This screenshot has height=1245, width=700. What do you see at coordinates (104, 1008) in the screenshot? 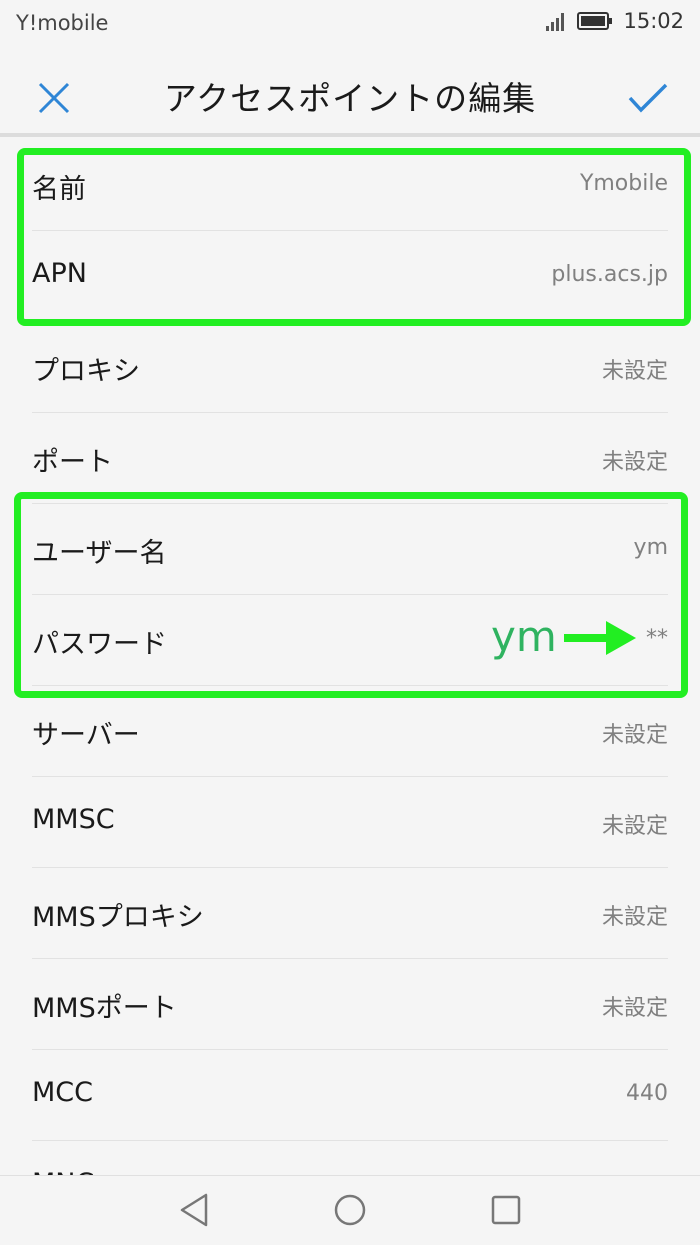
I see `row-label: MMSポート` at bounding box center [104, 1008].